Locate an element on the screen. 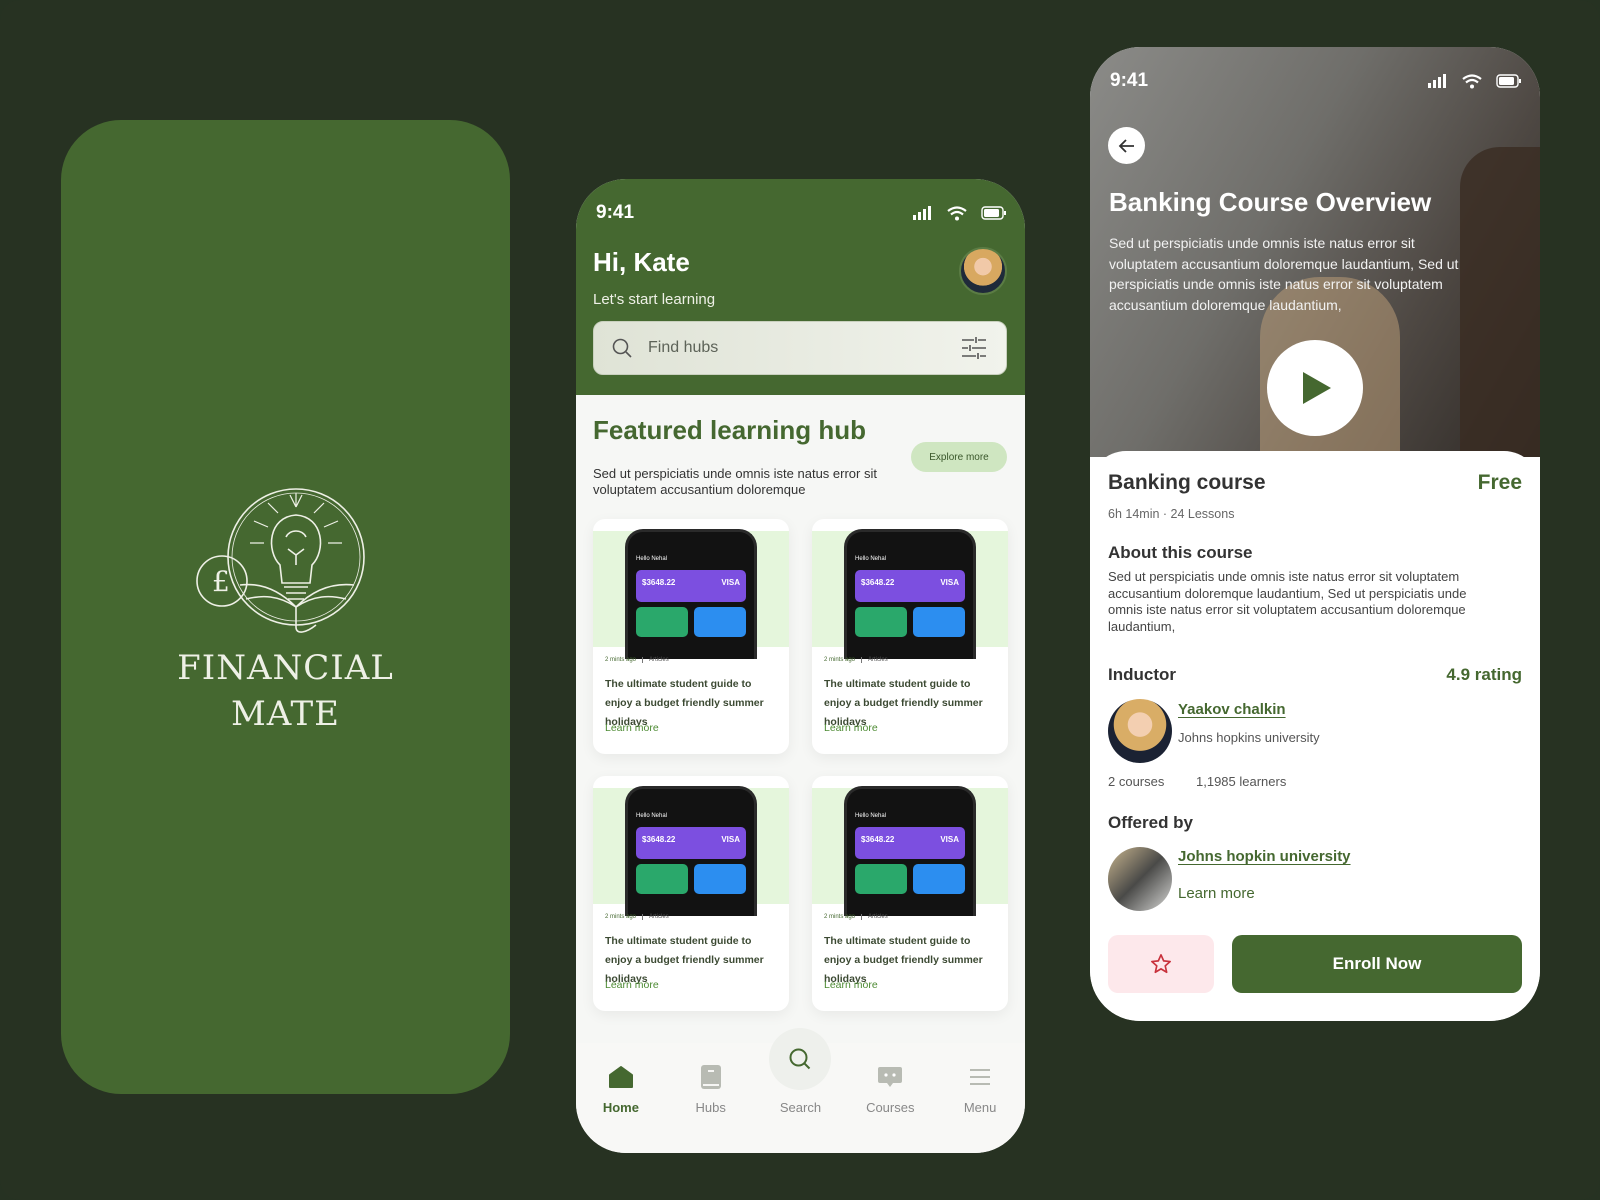 The width and height of the screenshot is (1600, 1200). play-icon is located at coordinates (1317, 388).